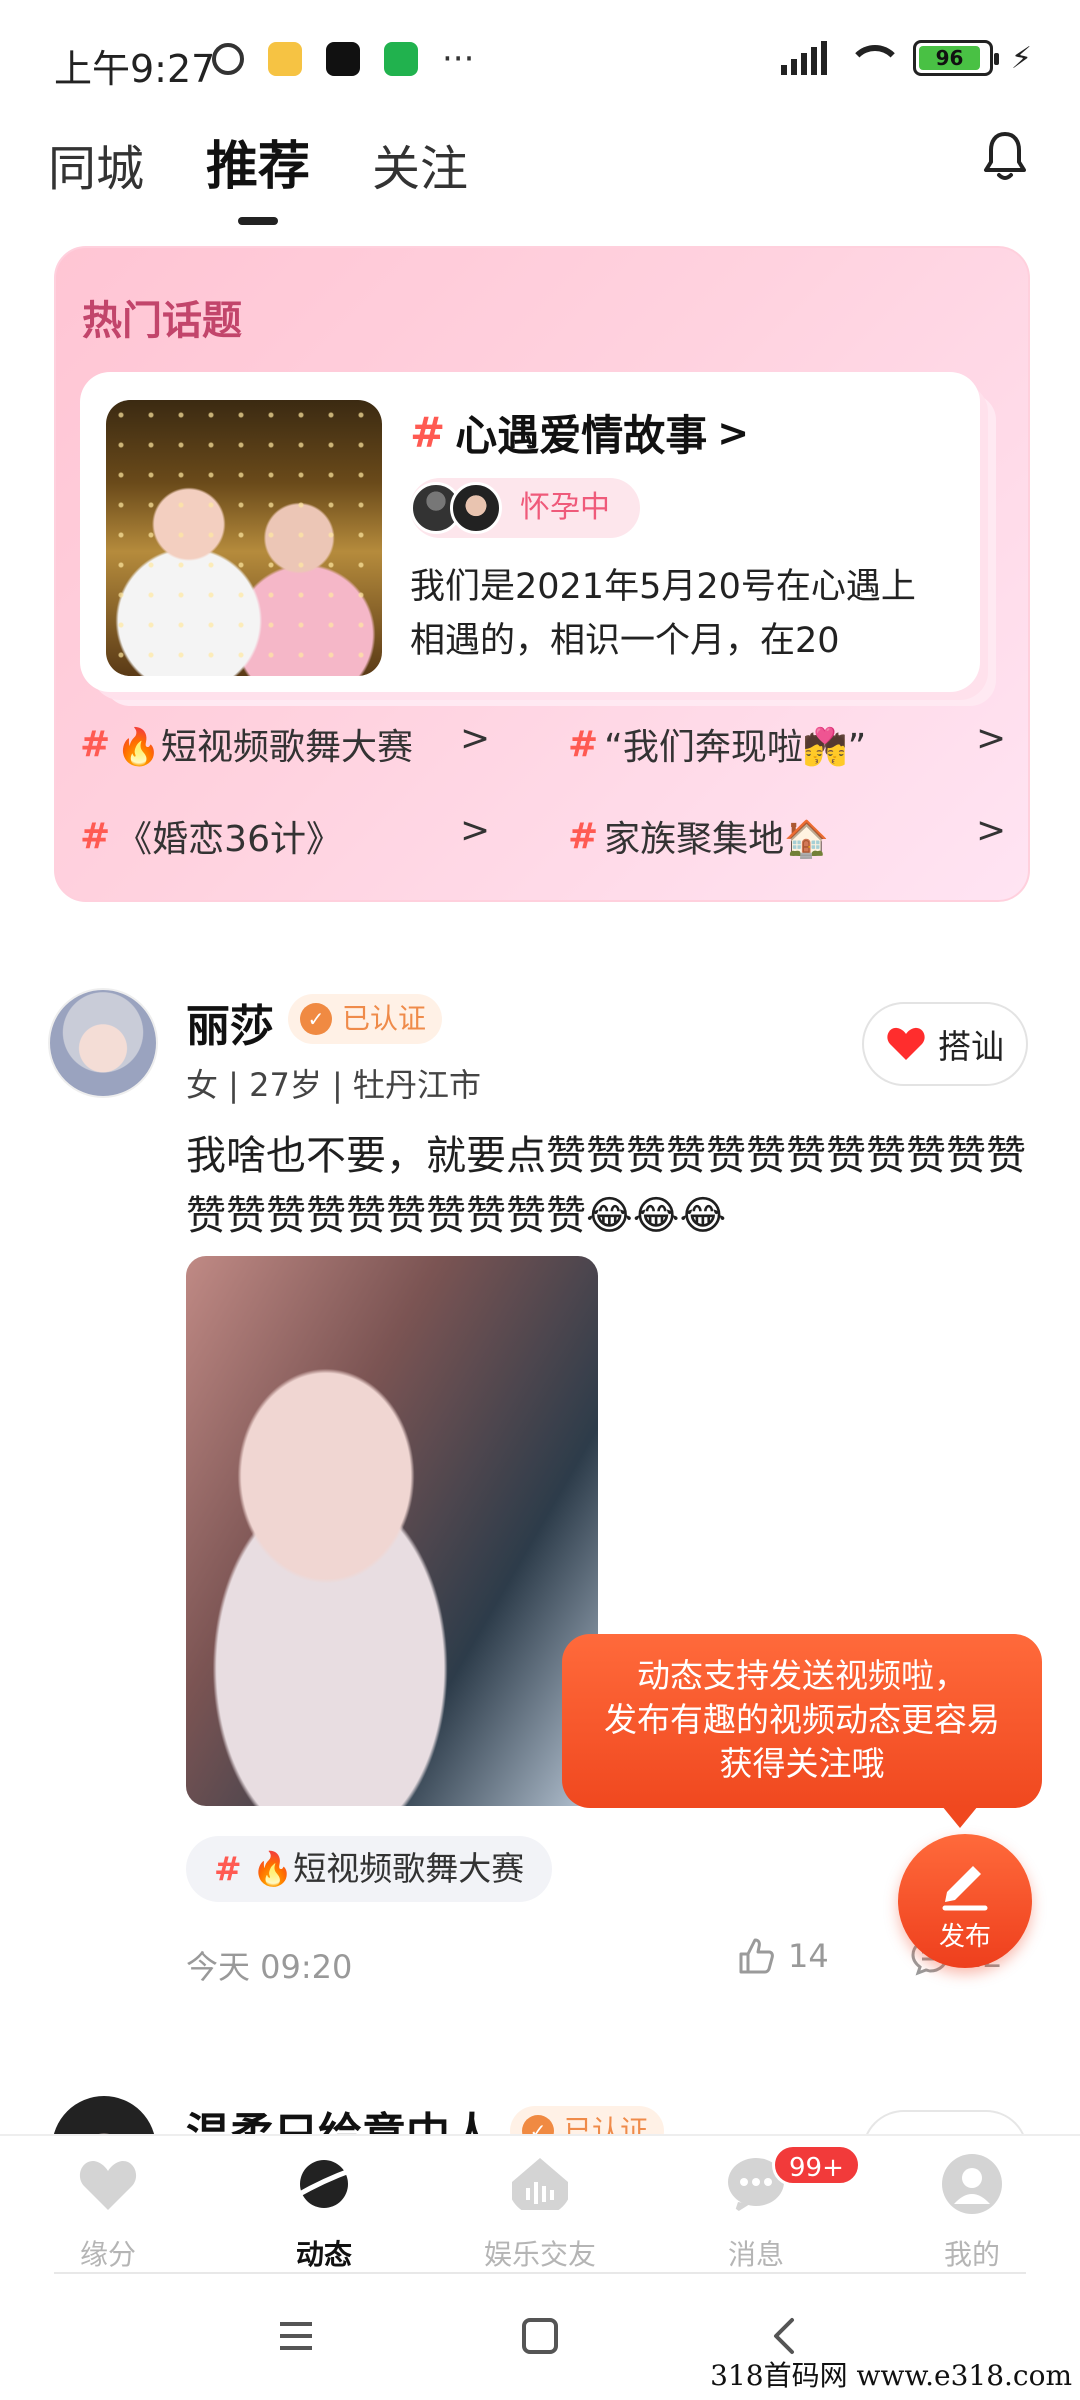  I want to click on status-notification-icons: ···, so click(343, 59).